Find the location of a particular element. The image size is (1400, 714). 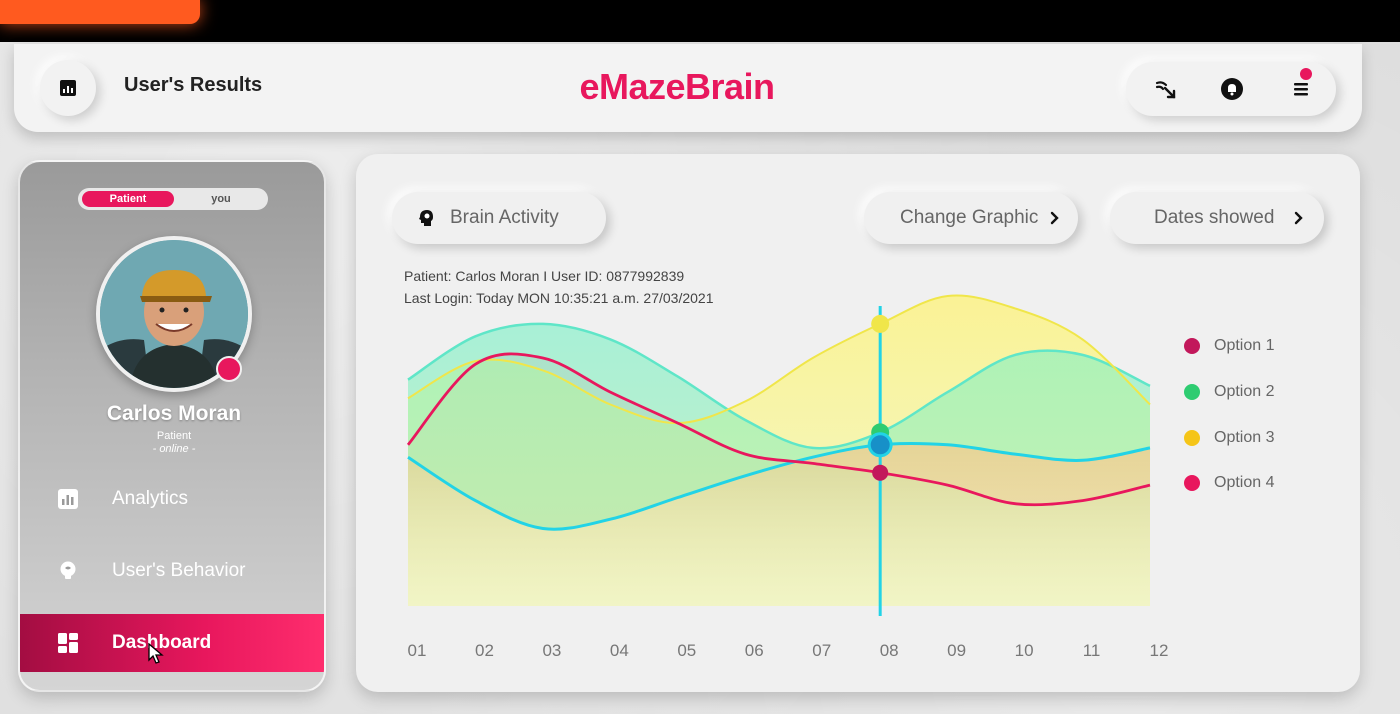

results-icon-button is located at coordinates (68, 88).